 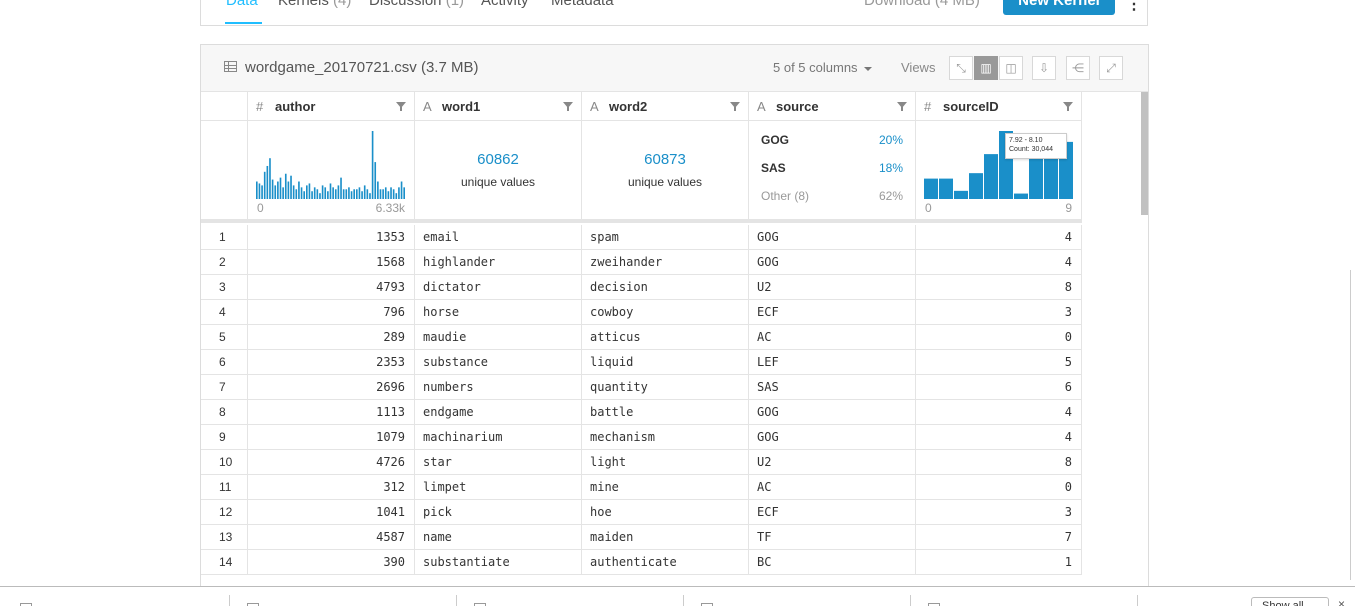 I want to click on table-row: 6 2353 substance liquid LEF 5, so click(x=641, y=362).